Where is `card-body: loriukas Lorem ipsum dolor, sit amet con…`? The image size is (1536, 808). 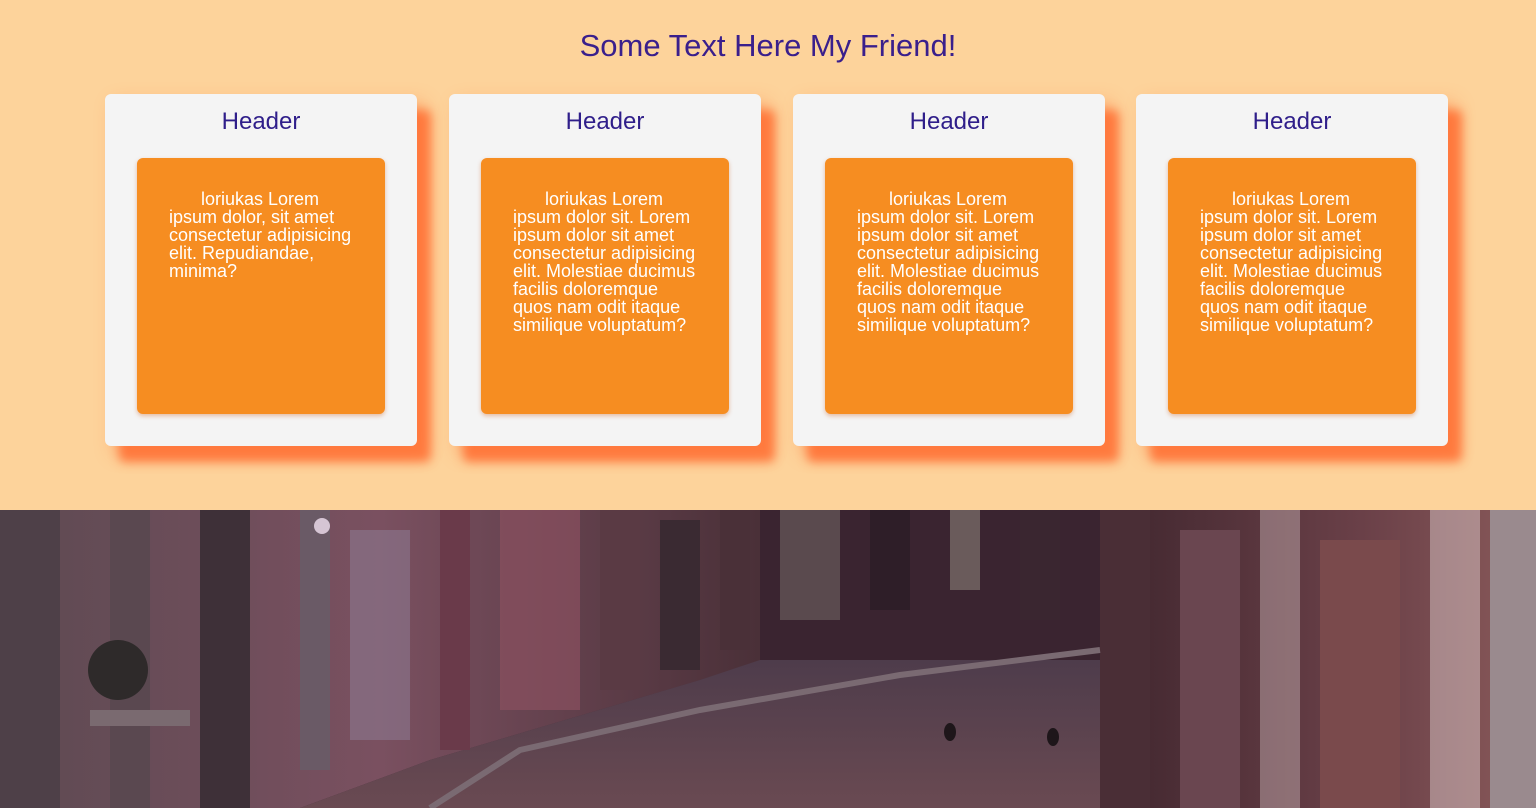
card-body: loriukas Lorem ipsum dolor, sit amet con… is located at coordinates (261, 286).